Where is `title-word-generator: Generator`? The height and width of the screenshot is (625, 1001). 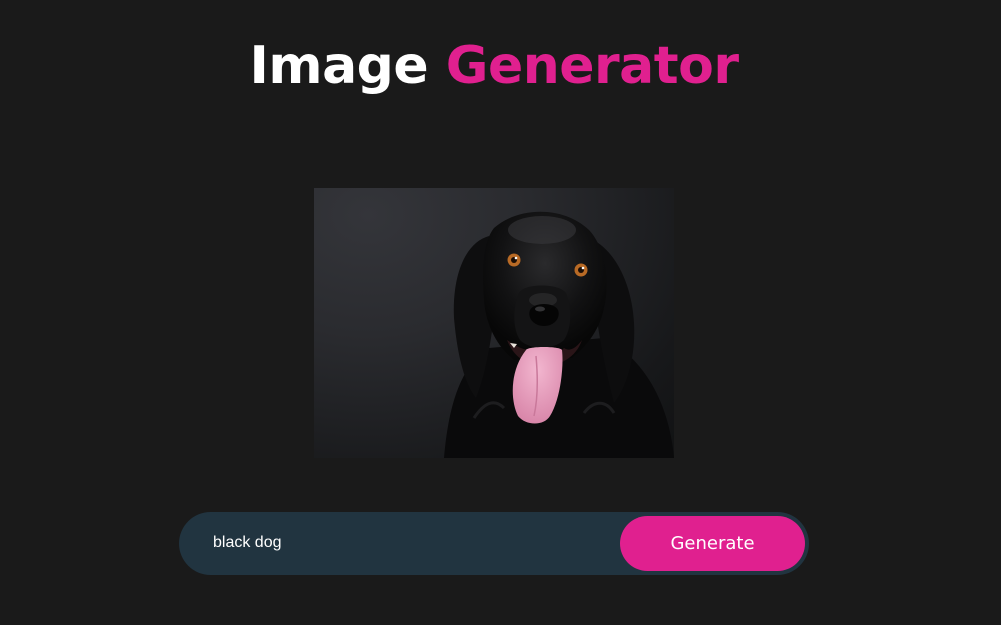 title-word-generator: Generator is located at coordinates (592, 66).